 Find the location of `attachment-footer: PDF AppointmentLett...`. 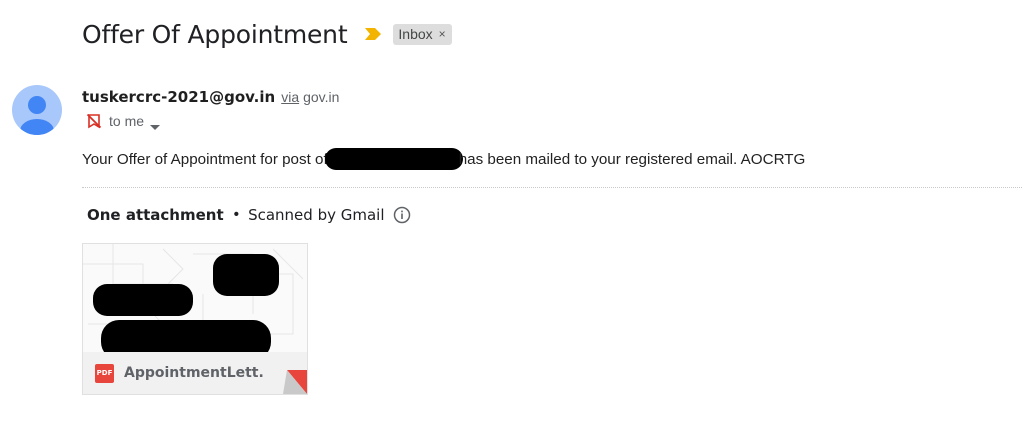

attachment-footer: PDF AppointmentLett... is located at coordinates (195, 373).